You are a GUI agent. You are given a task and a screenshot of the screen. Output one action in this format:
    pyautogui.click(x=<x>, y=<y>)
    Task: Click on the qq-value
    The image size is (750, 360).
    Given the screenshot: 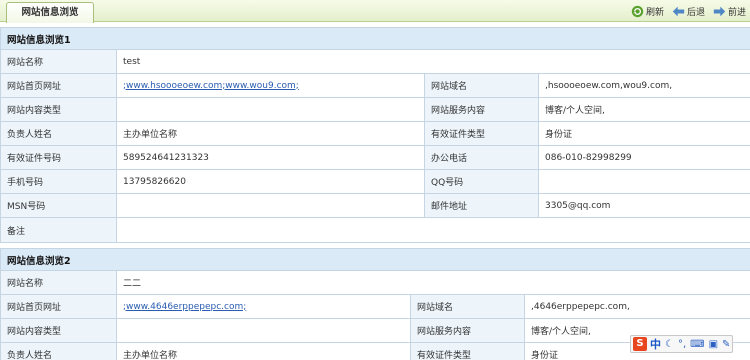 What is the action you would take?
    pyautogui.click(x=644, y=181)
    